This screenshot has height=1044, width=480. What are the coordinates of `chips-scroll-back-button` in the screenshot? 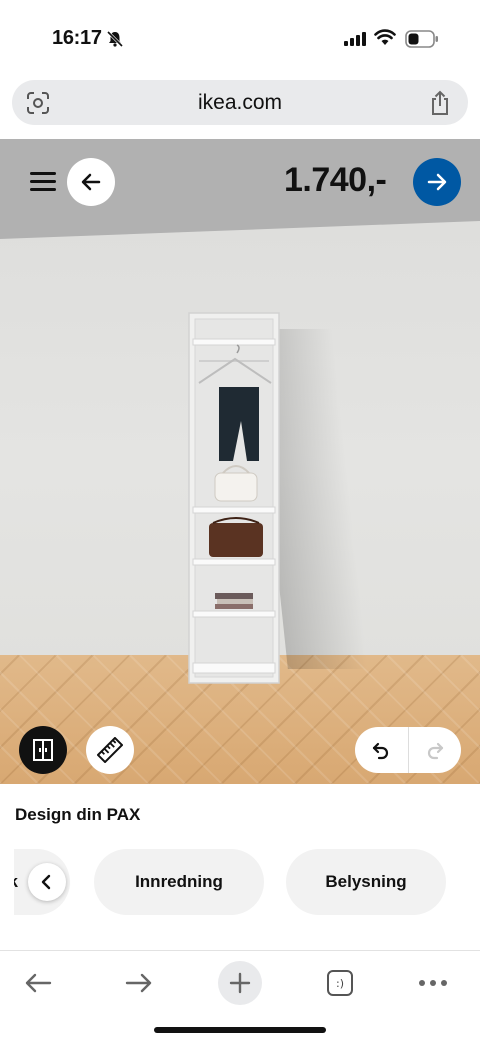 It's located at (47, 882).